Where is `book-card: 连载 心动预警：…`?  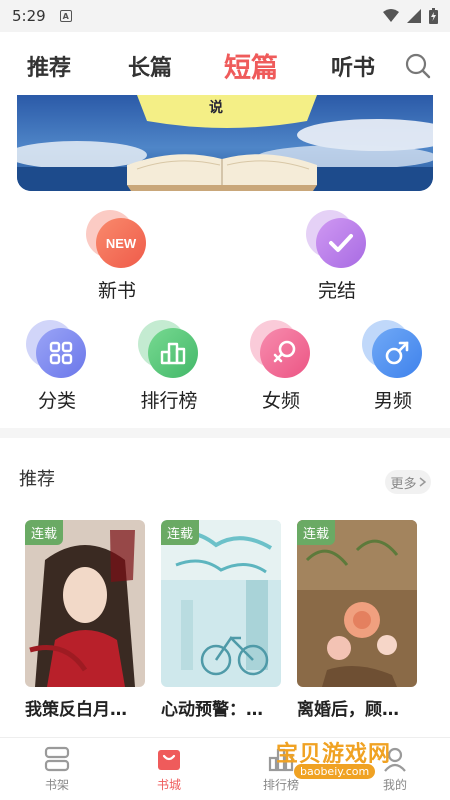 book-card: 连载 心动预警：… is located at coordinates (221, 620).